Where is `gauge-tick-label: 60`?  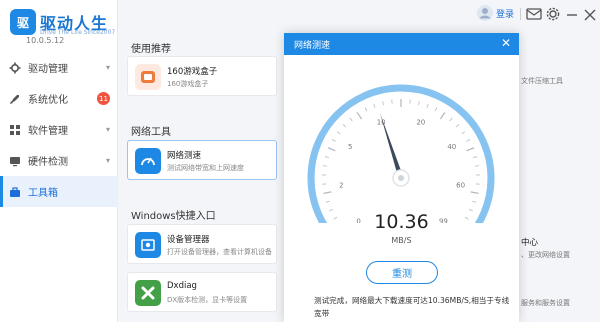
gauge-tick-label: 60 is located at coordinates (460, 186).